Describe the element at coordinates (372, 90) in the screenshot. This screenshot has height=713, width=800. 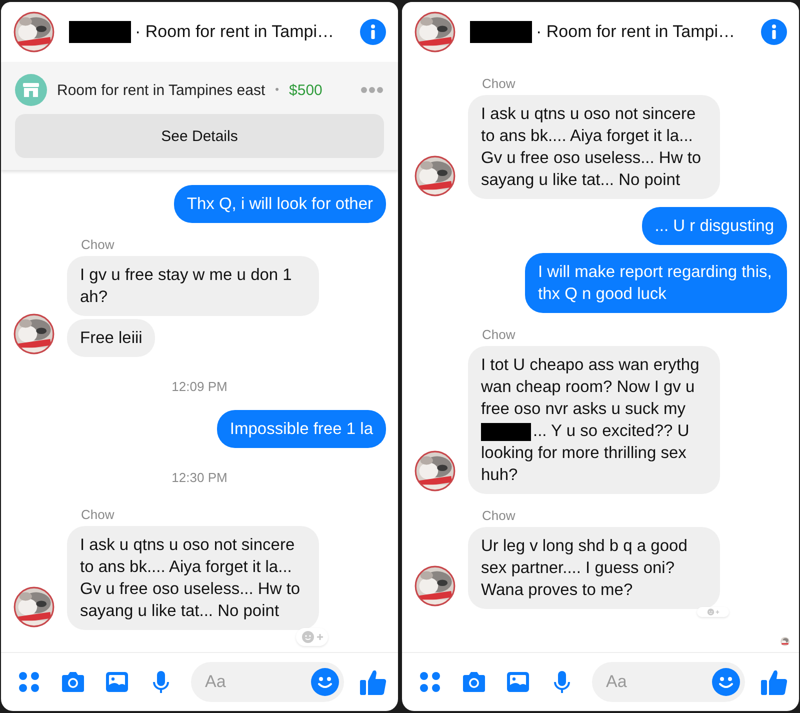
I see `more-icon` at that location.